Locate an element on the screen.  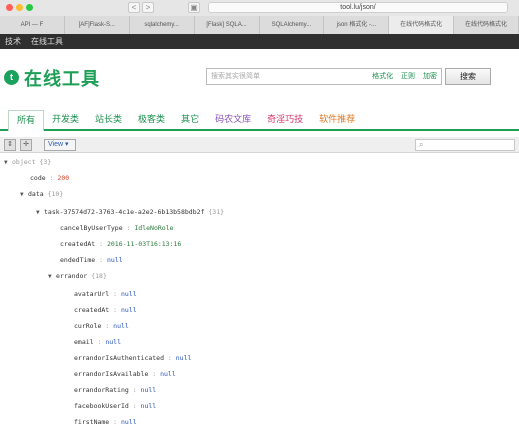
tree-row: code : 200 is located at coordinates (49, 178).